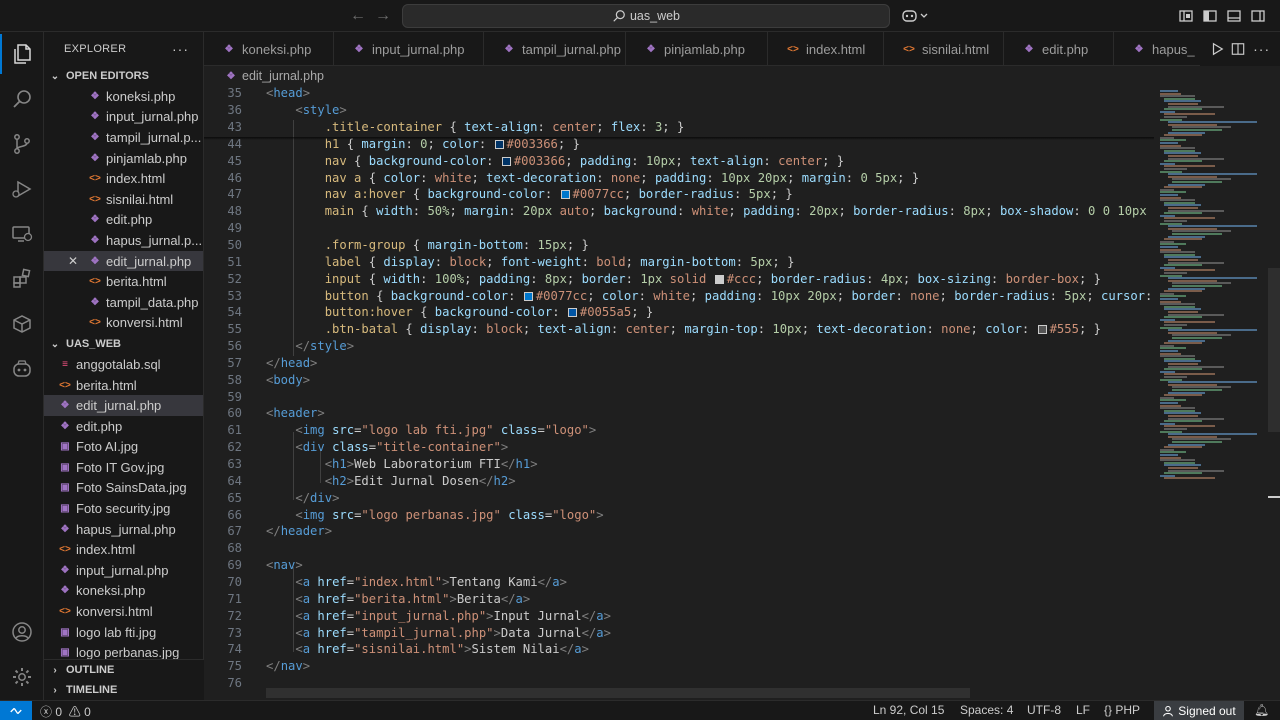 This screenshot has width=1280, height=720. I want to click on open-editors-section: ⌄ OPEN EDITORS, so click(123, 76).